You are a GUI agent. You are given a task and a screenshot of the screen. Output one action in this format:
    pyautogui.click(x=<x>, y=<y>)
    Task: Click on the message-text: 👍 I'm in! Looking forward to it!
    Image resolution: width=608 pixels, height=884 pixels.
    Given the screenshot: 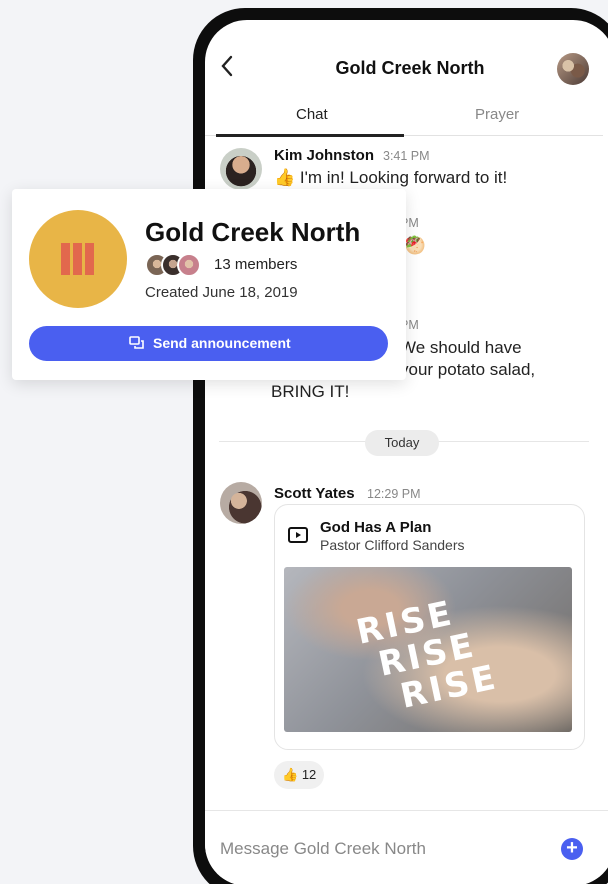 What is the action you would take?
    pyautogui.click(x=391, y=177)
    